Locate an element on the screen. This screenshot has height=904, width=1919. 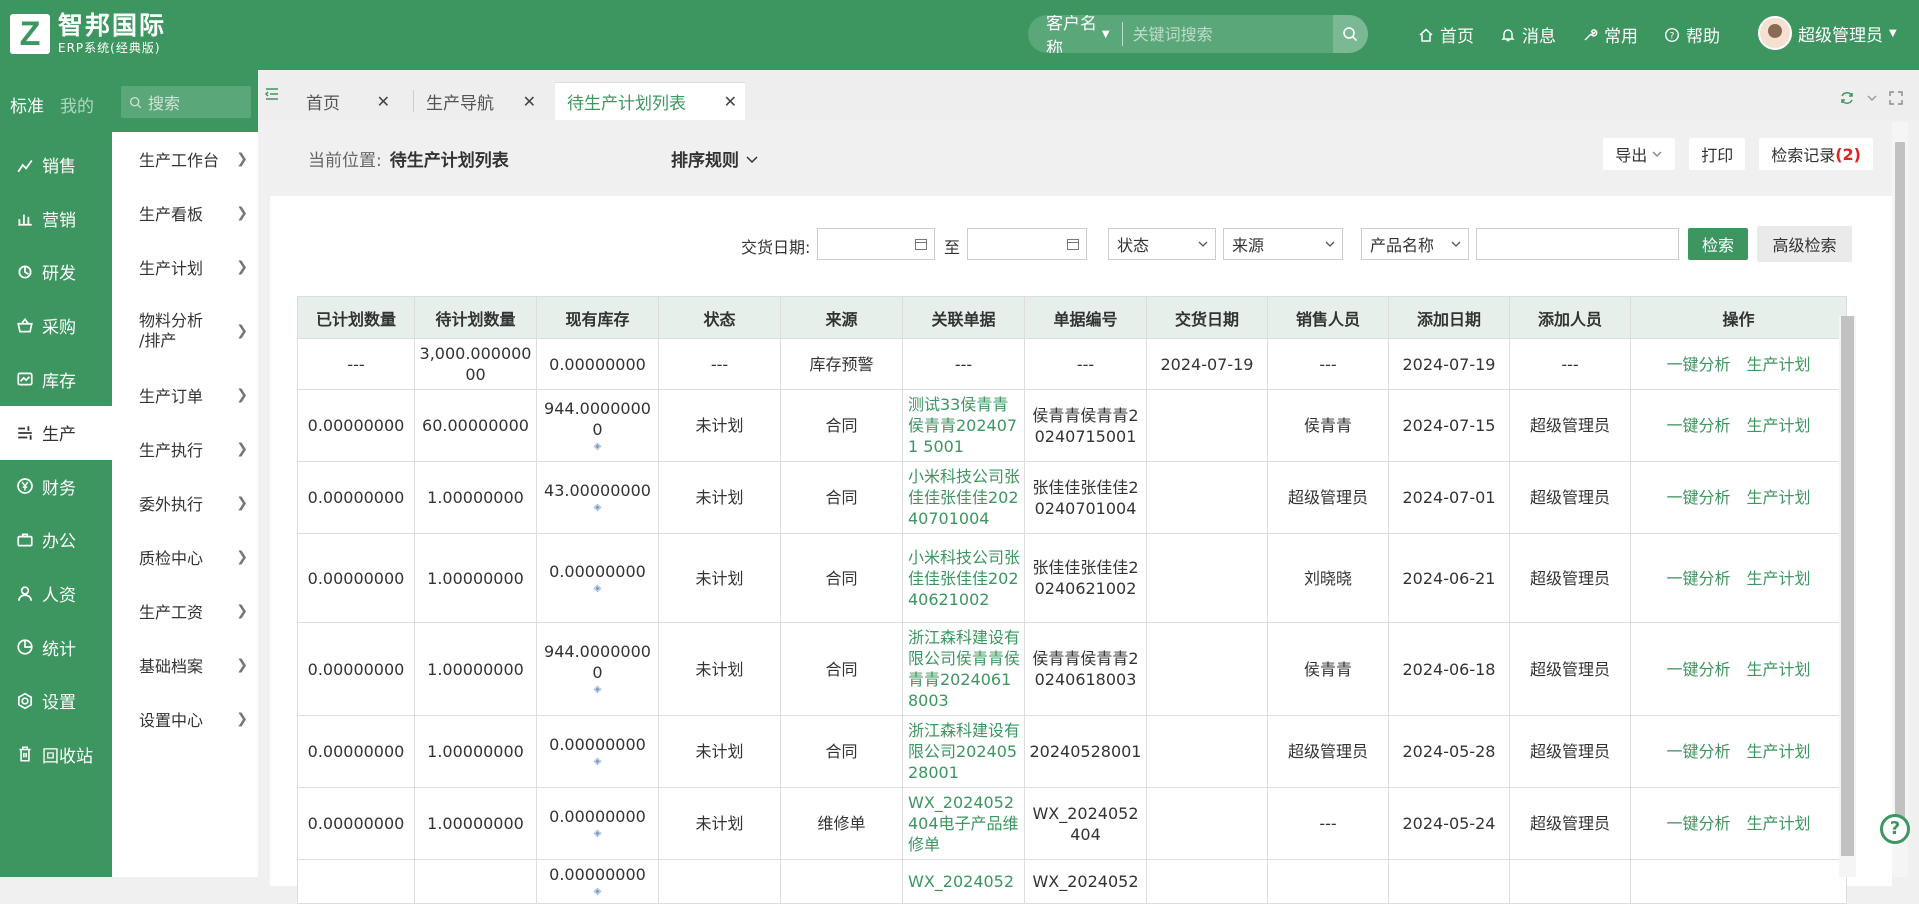
search-records-button: 检索记录 (2) is located at coordinates (1816, 154).